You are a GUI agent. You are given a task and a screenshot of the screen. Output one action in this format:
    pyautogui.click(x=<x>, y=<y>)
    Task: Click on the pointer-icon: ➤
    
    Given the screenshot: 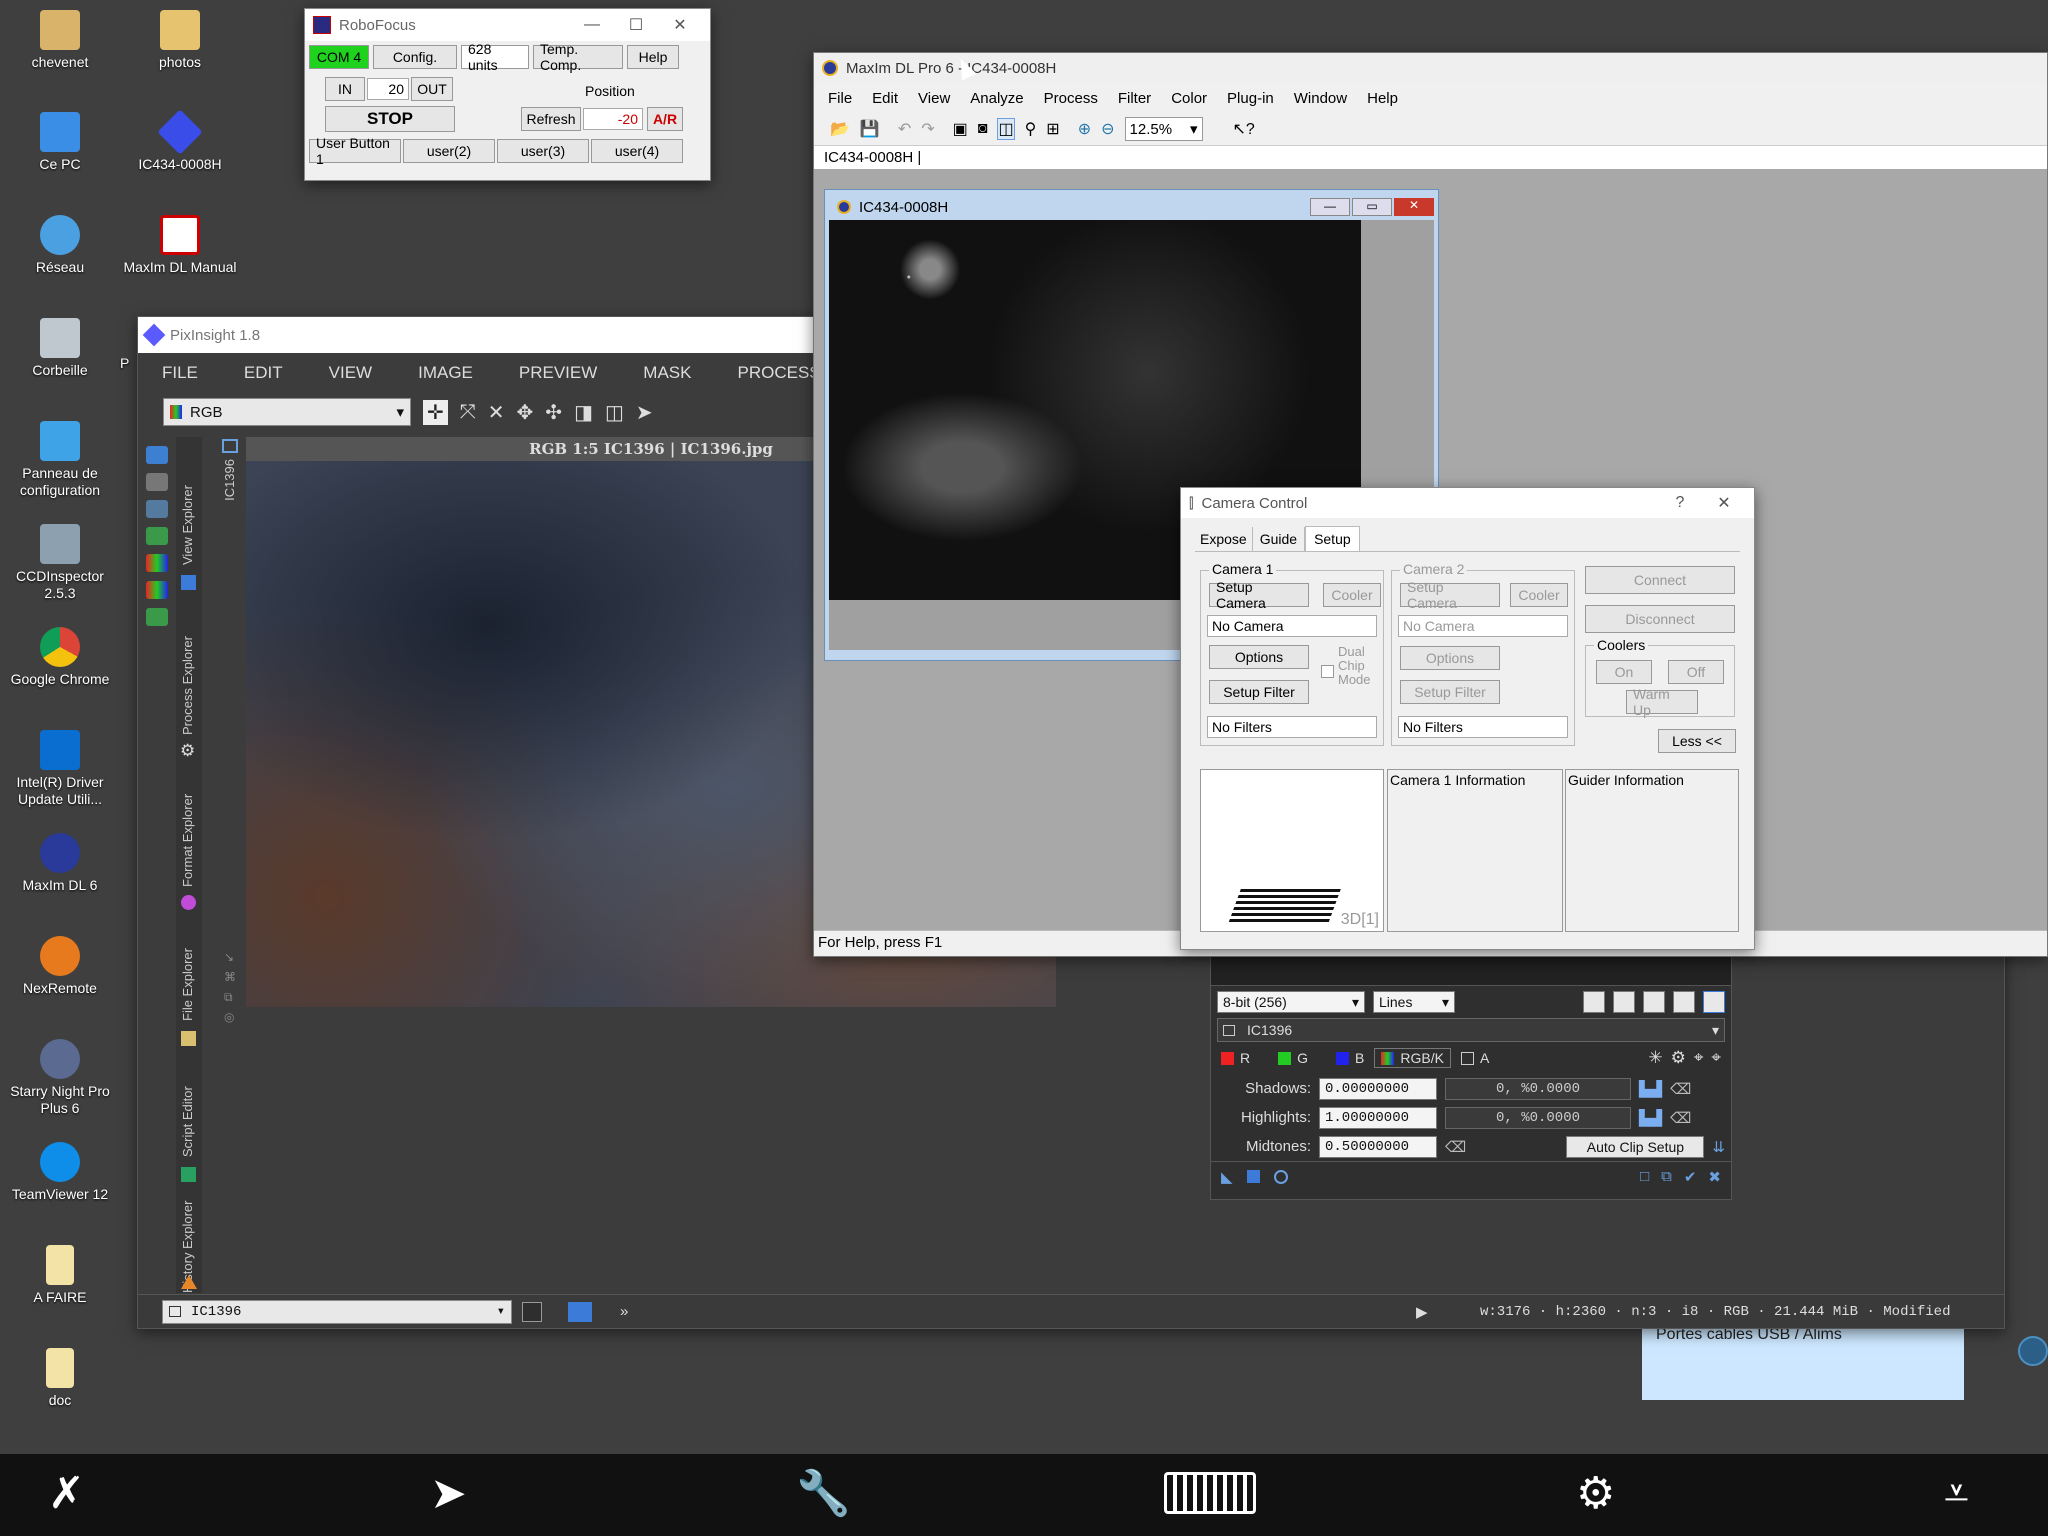 What is the action you would take?
    pyautogui.click(x=644, y=412)
    